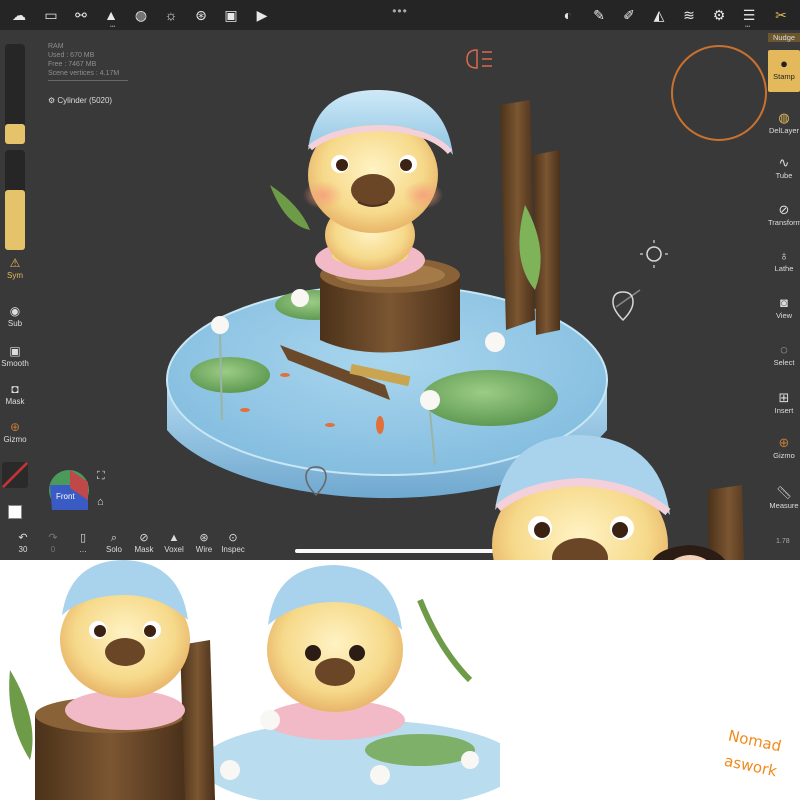 This screenshot has height=800, width=800. Describe the element at coordinates (23, 549) in the screenshot. I see `undo-count: 30` at that location.